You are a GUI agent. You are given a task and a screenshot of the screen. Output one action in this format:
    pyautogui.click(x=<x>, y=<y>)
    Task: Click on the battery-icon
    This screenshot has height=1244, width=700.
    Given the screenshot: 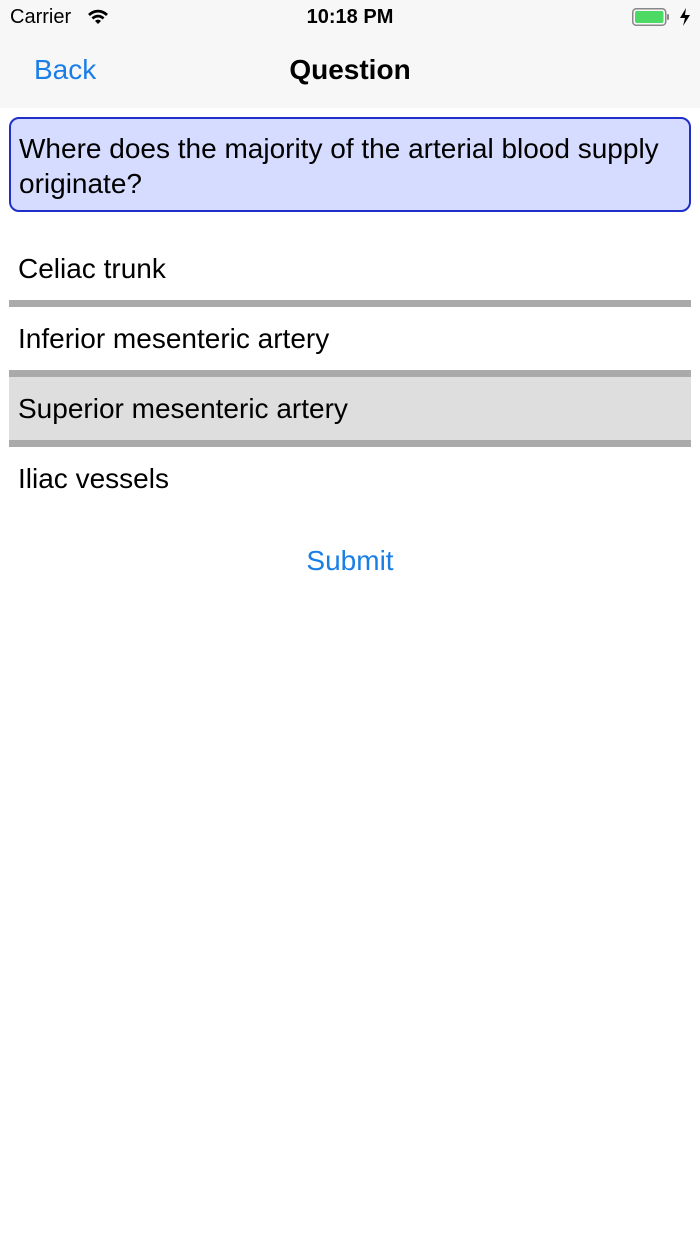 What is the action you would take?
    pyautogui.click(x=650, y=17)
    